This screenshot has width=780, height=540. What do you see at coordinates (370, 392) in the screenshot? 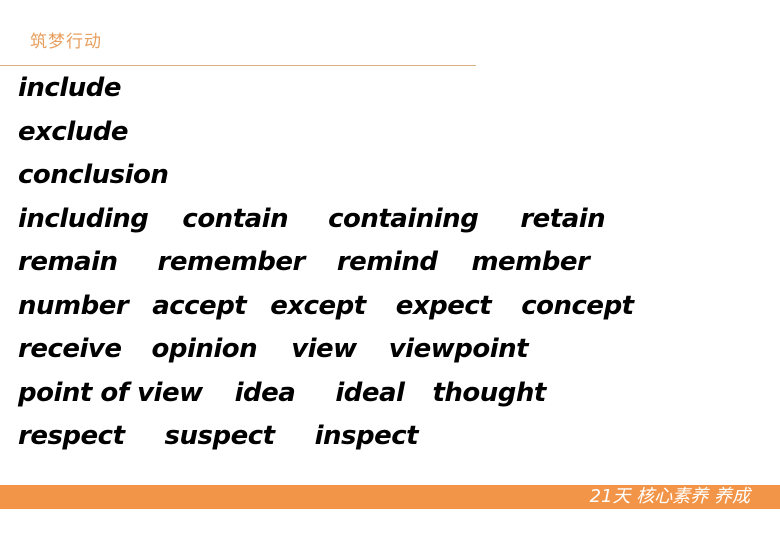
I see `vocab-word: ideal` at bounding box center [370, 392].